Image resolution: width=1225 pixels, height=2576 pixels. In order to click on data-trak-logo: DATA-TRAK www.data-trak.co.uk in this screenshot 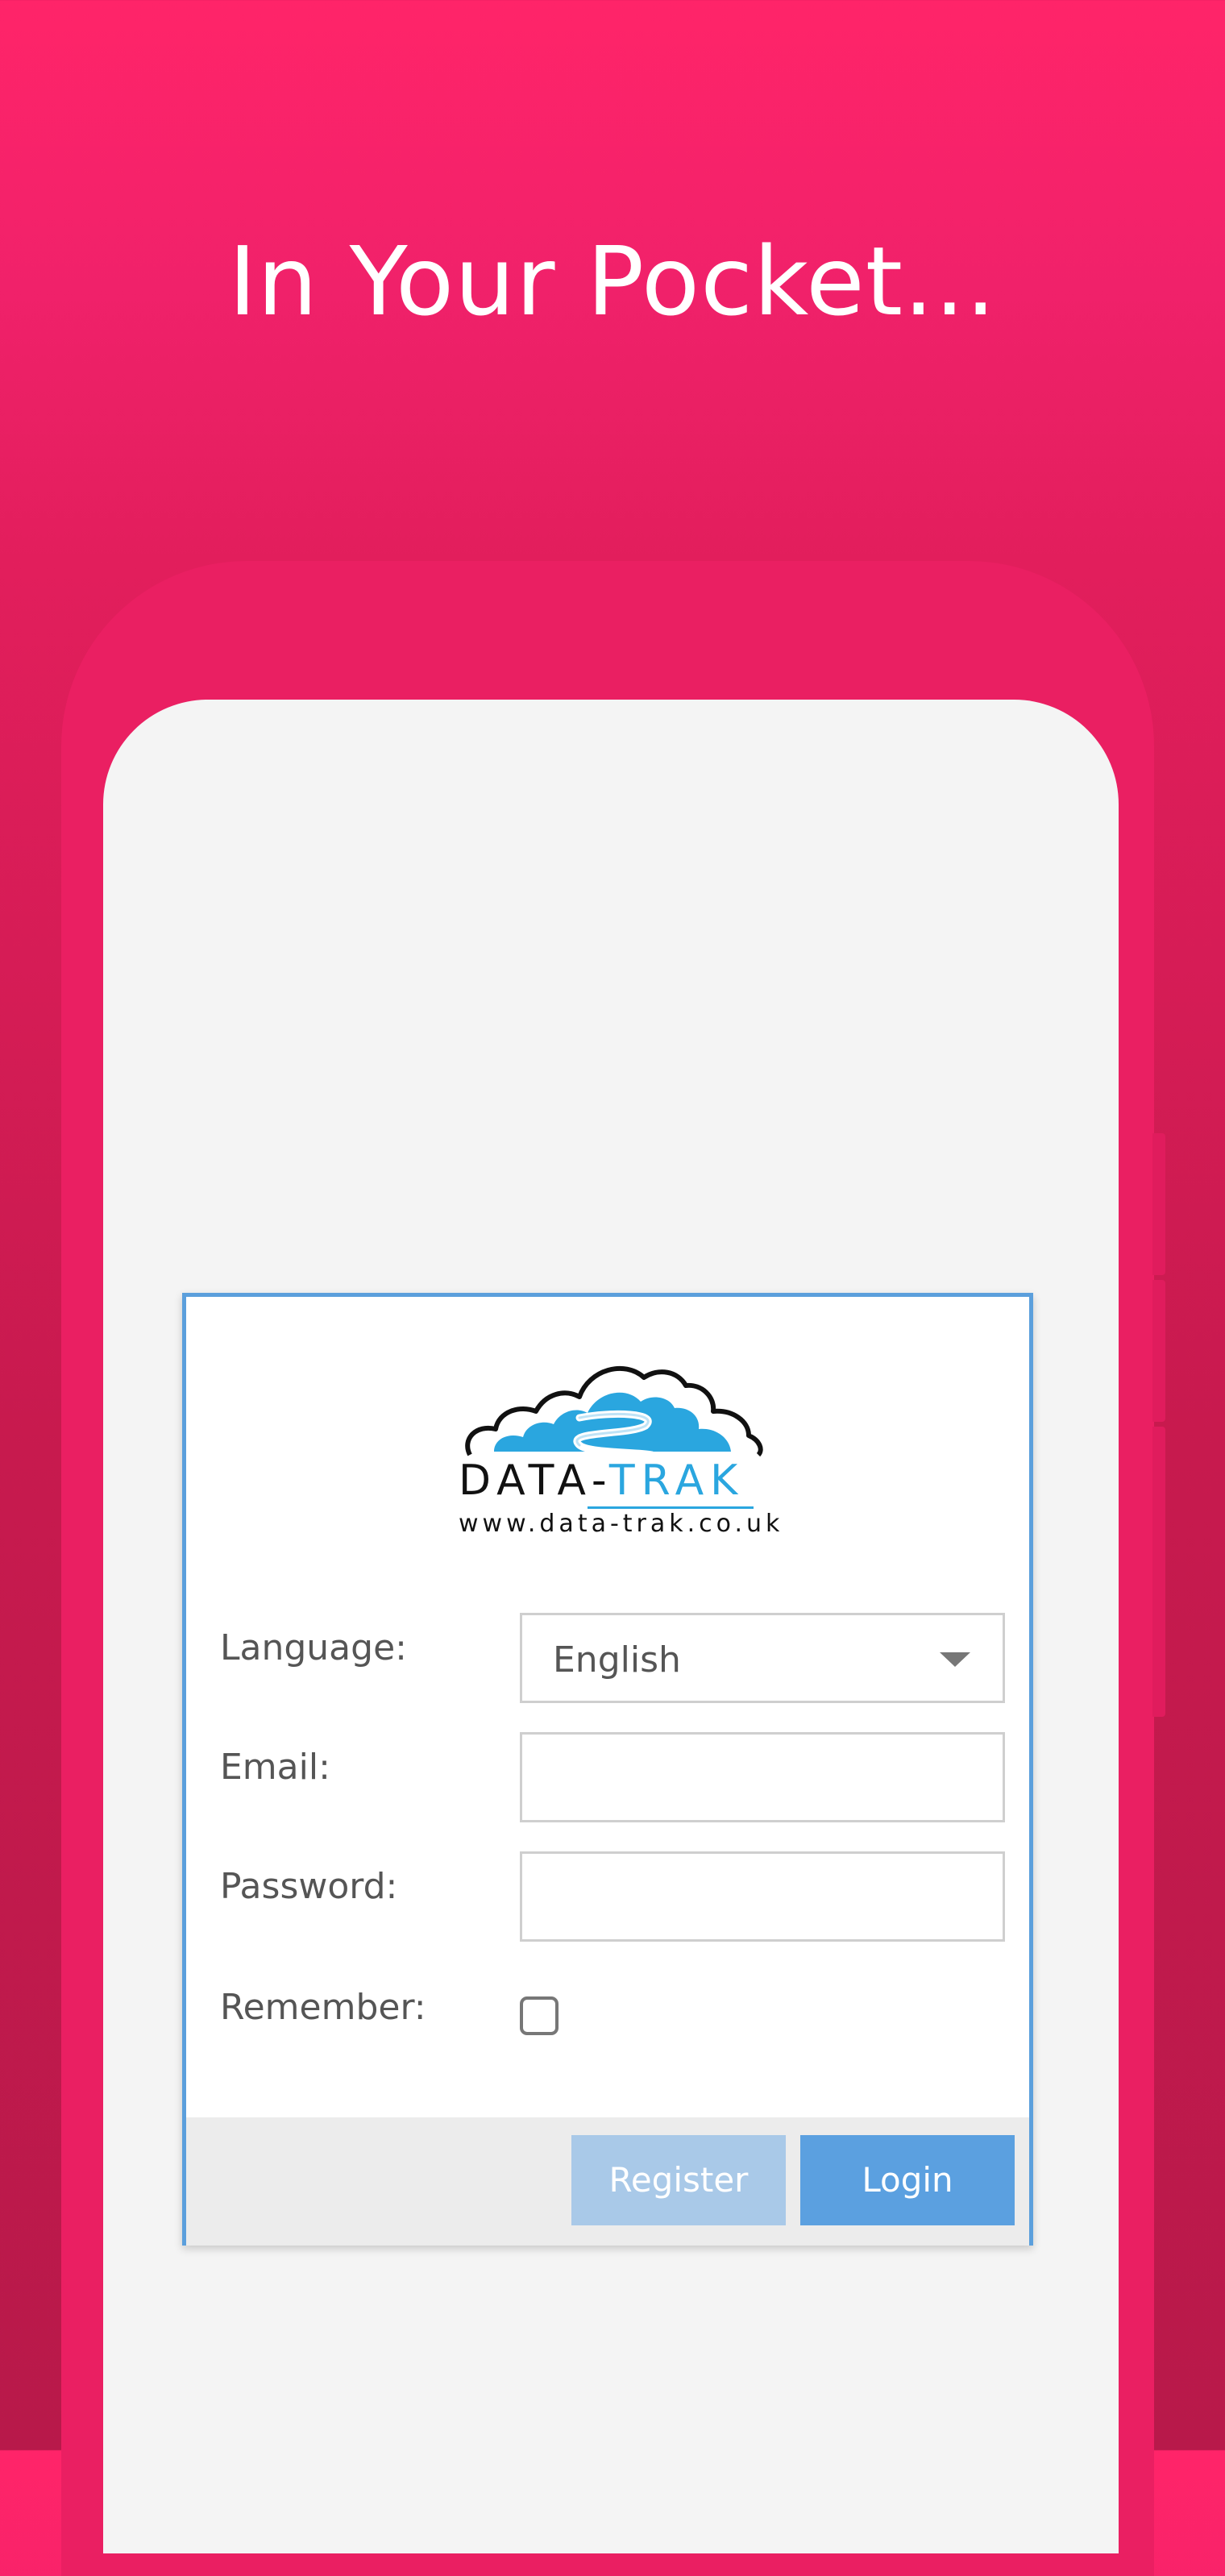, I will do `click(621, 1450)`.